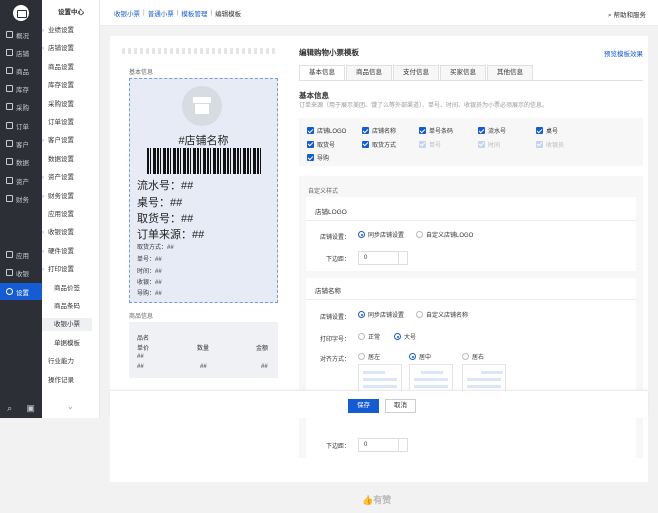 The width and height of the screenshot is (658, 513). What do you see at coordinates (627, 14) in the screenshot?
I see `help-service-link: ⌕ 帮助和服务` at bounding box center [627, 14].